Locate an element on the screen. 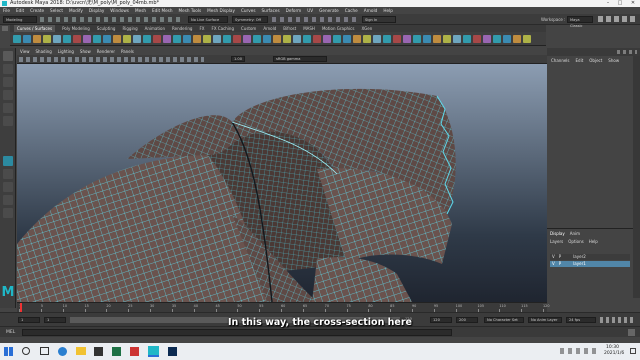 Image resolution: width=640 pixels, height=360 pixels. channel-box-menu-show: Show is located at coordinates (613, 60).